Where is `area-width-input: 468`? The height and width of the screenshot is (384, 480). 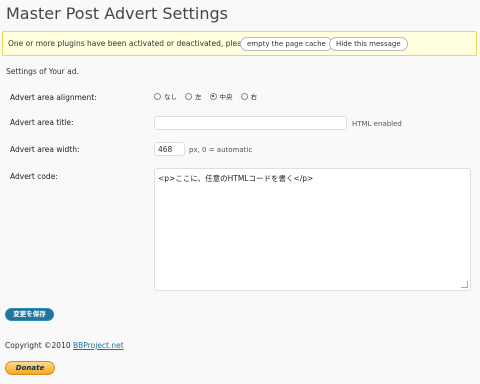
area-width-input: 468 is located at coordinates (169, 149).